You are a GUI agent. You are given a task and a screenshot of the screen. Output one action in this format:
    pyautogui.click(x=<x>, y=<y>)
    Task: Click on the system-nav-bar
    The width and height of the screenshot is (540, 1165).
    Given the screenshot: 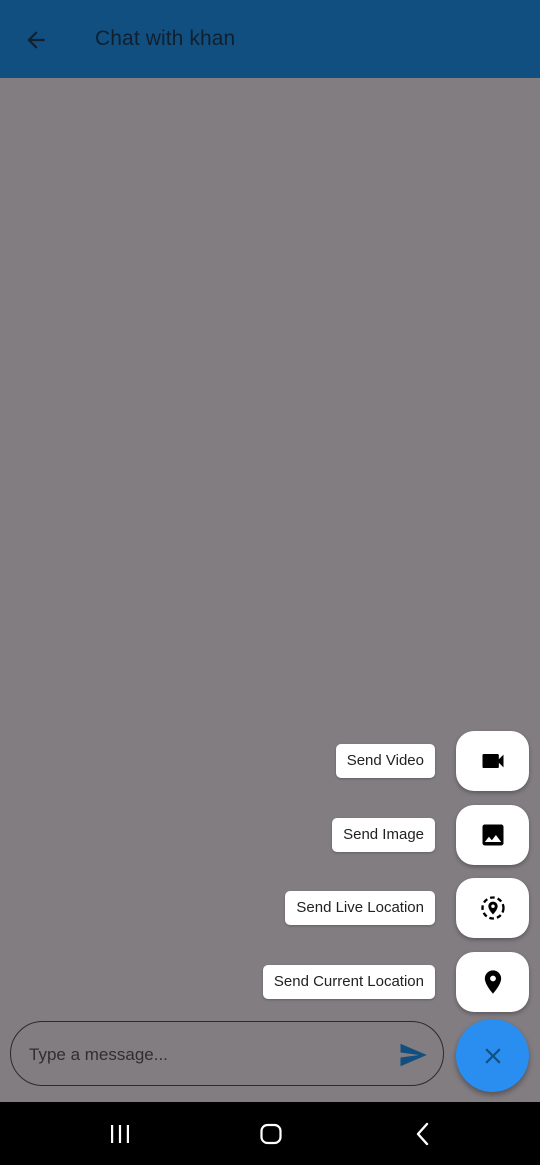 What is the action you would take?
    pyautogui.click(x=270, y=1133)
    